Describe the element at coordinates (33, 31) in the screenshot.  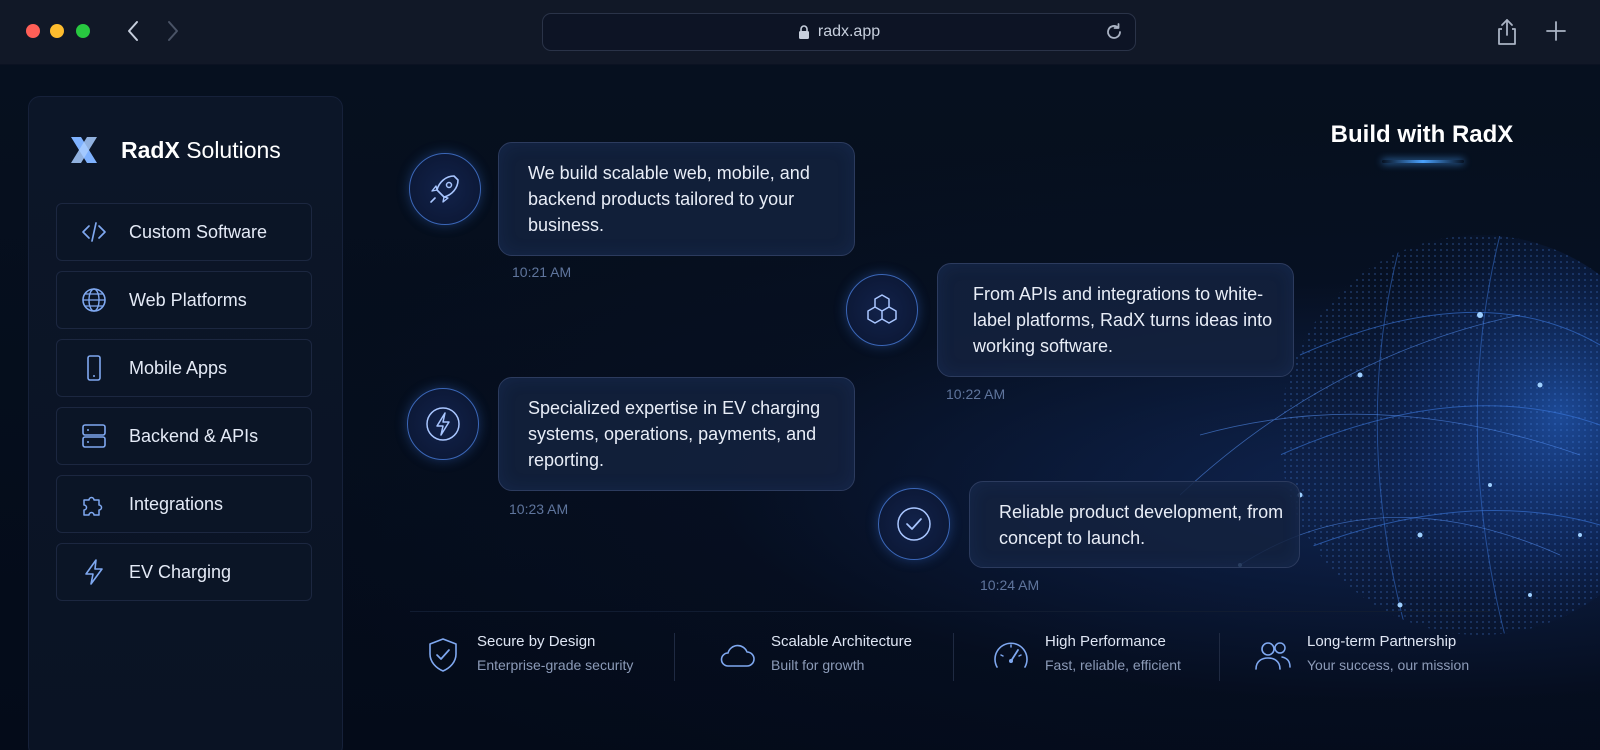
I see `close-window-button` at that location.